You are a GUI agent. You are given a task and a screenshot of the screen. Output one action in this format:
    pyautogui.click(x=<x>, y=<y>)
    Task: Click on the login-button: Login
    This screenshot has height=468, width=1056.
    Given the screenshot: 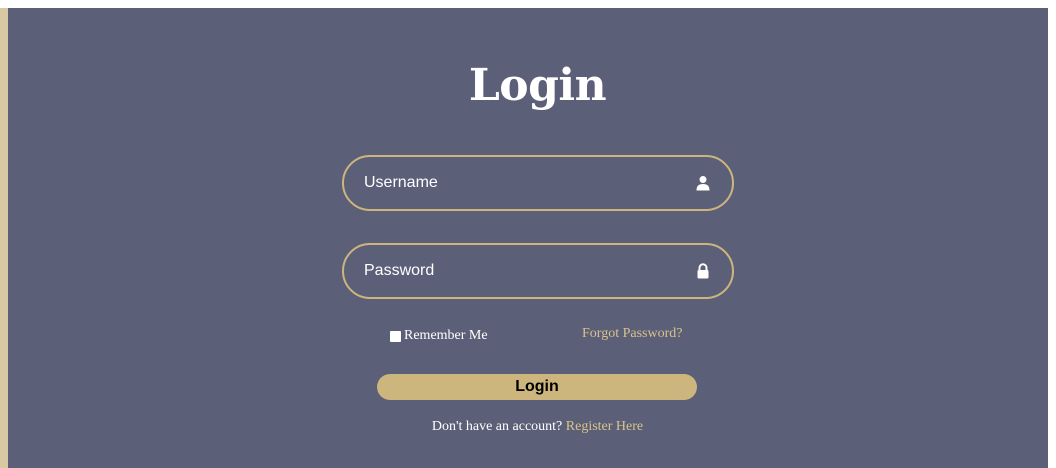 What is the action you would take?
    pyautogui.click(x=537, y=387)
    